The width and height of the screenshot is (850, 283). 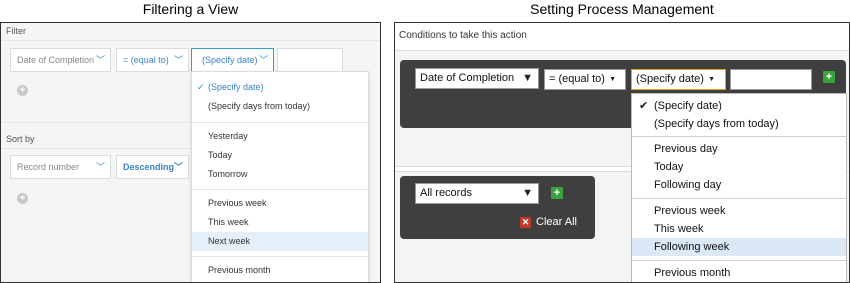 I want to click on records-select-value: All records, so click(x=446, y=193).